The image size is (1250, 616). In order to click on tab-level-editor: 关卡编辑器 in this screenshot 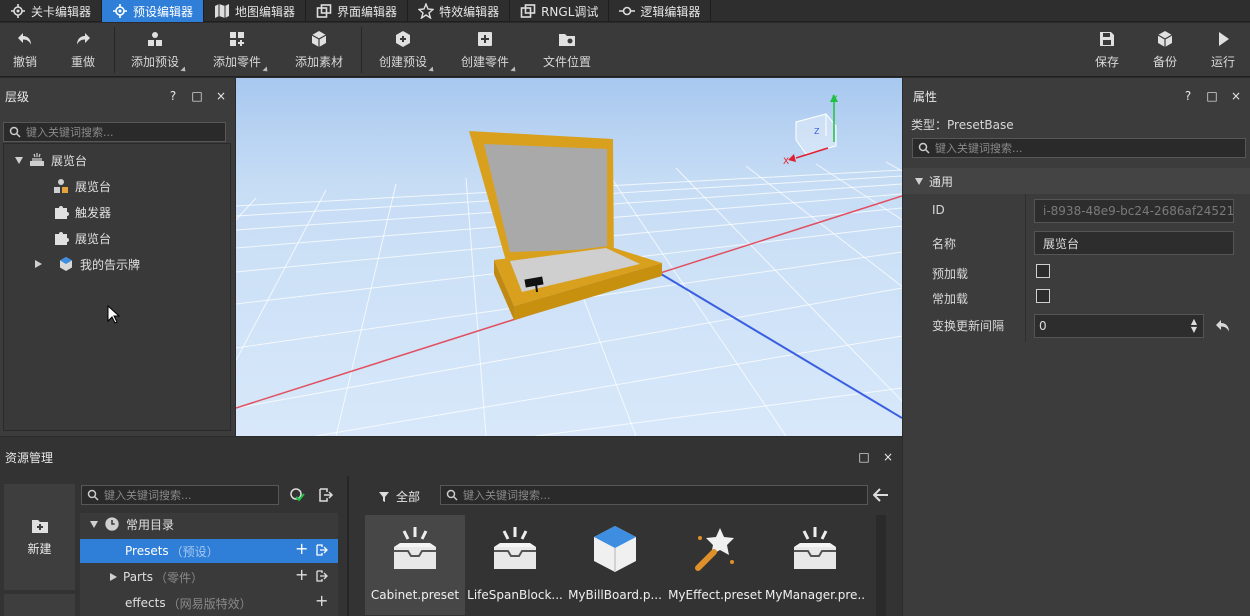, I will do `click(51, 11)`.